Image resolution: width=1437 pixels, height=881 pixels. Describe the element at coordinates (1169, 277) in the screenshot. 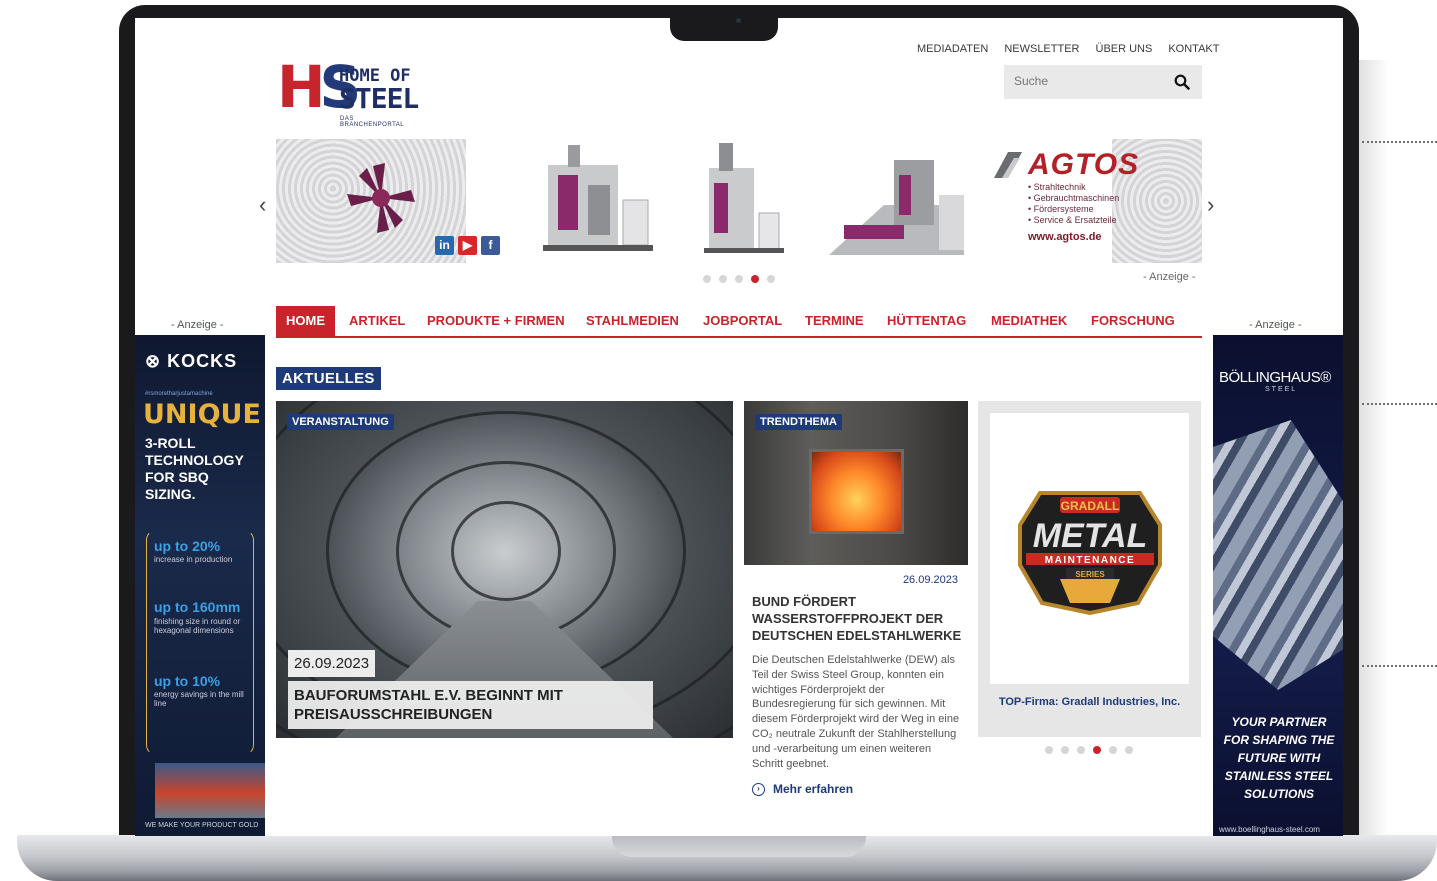

I see `ad-label: - Anzeige -` at that location.